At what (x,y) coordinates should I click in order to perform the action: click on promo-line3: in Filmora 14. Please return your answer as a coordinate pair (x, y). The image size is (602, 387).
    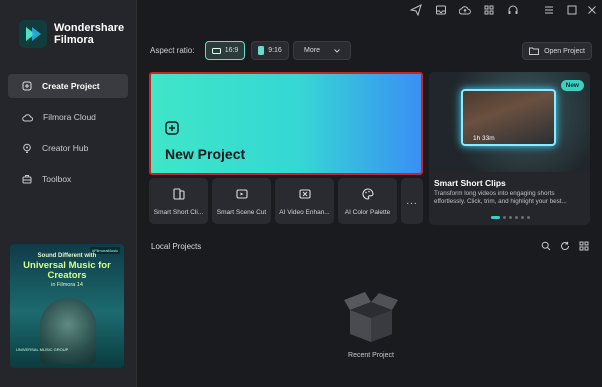
    Looking at the image, I should click on (67, 285).